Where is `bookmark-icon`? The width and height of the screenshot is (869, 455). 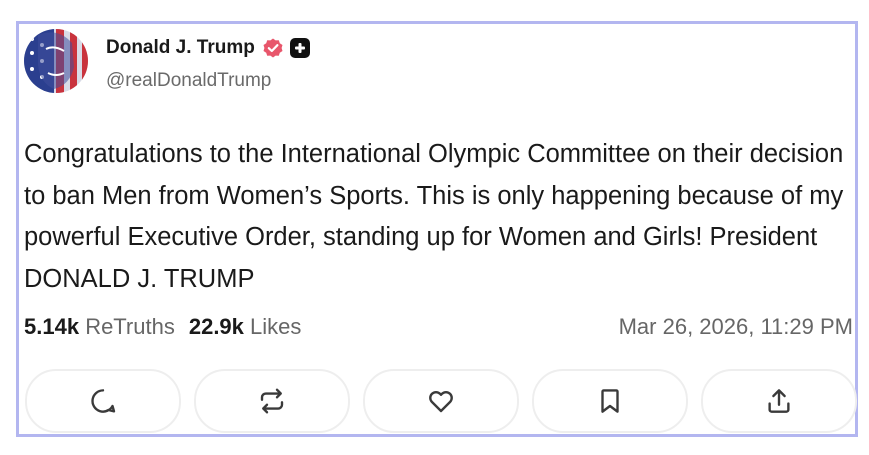
bookmark-icon is located at coordinates (610, 401).